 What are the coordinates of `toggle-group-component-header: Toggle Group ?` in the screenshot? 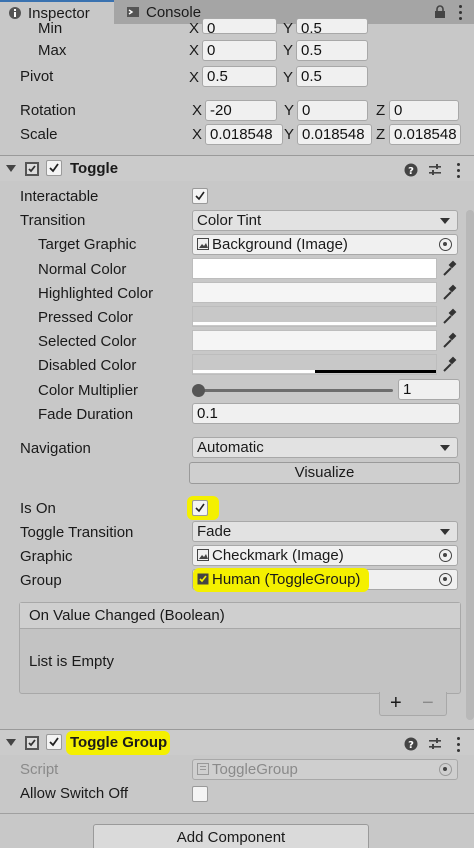 It's located at (237, 742).